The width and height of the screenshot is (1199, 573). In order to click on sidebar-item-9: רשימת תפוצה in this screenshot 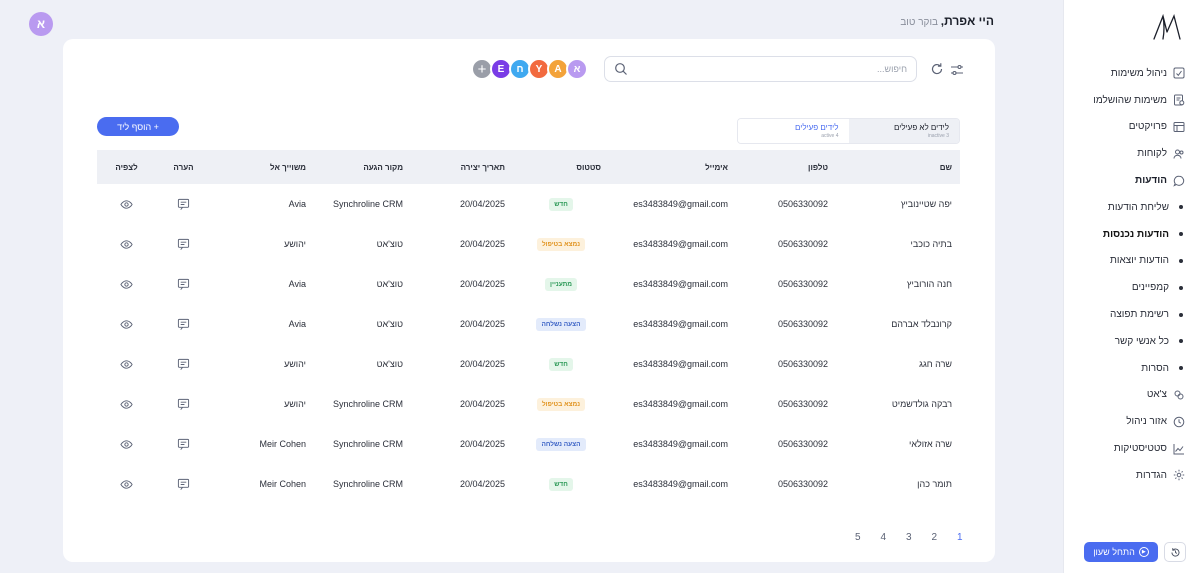, I will do `click(1130, 314)`.